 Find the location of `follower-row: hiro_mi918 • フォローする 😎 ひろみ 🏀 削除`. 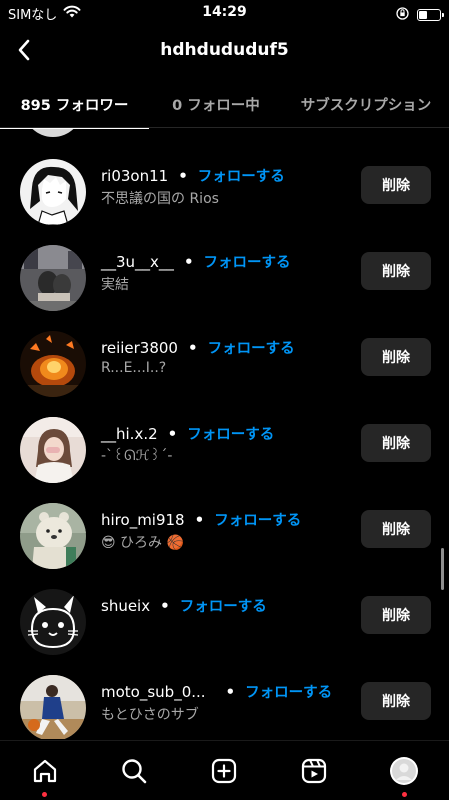

follower-row: hiro_mi918 • フォローする 😎 ひろみ 🏀 削除 is located at coordinates (224, 538).